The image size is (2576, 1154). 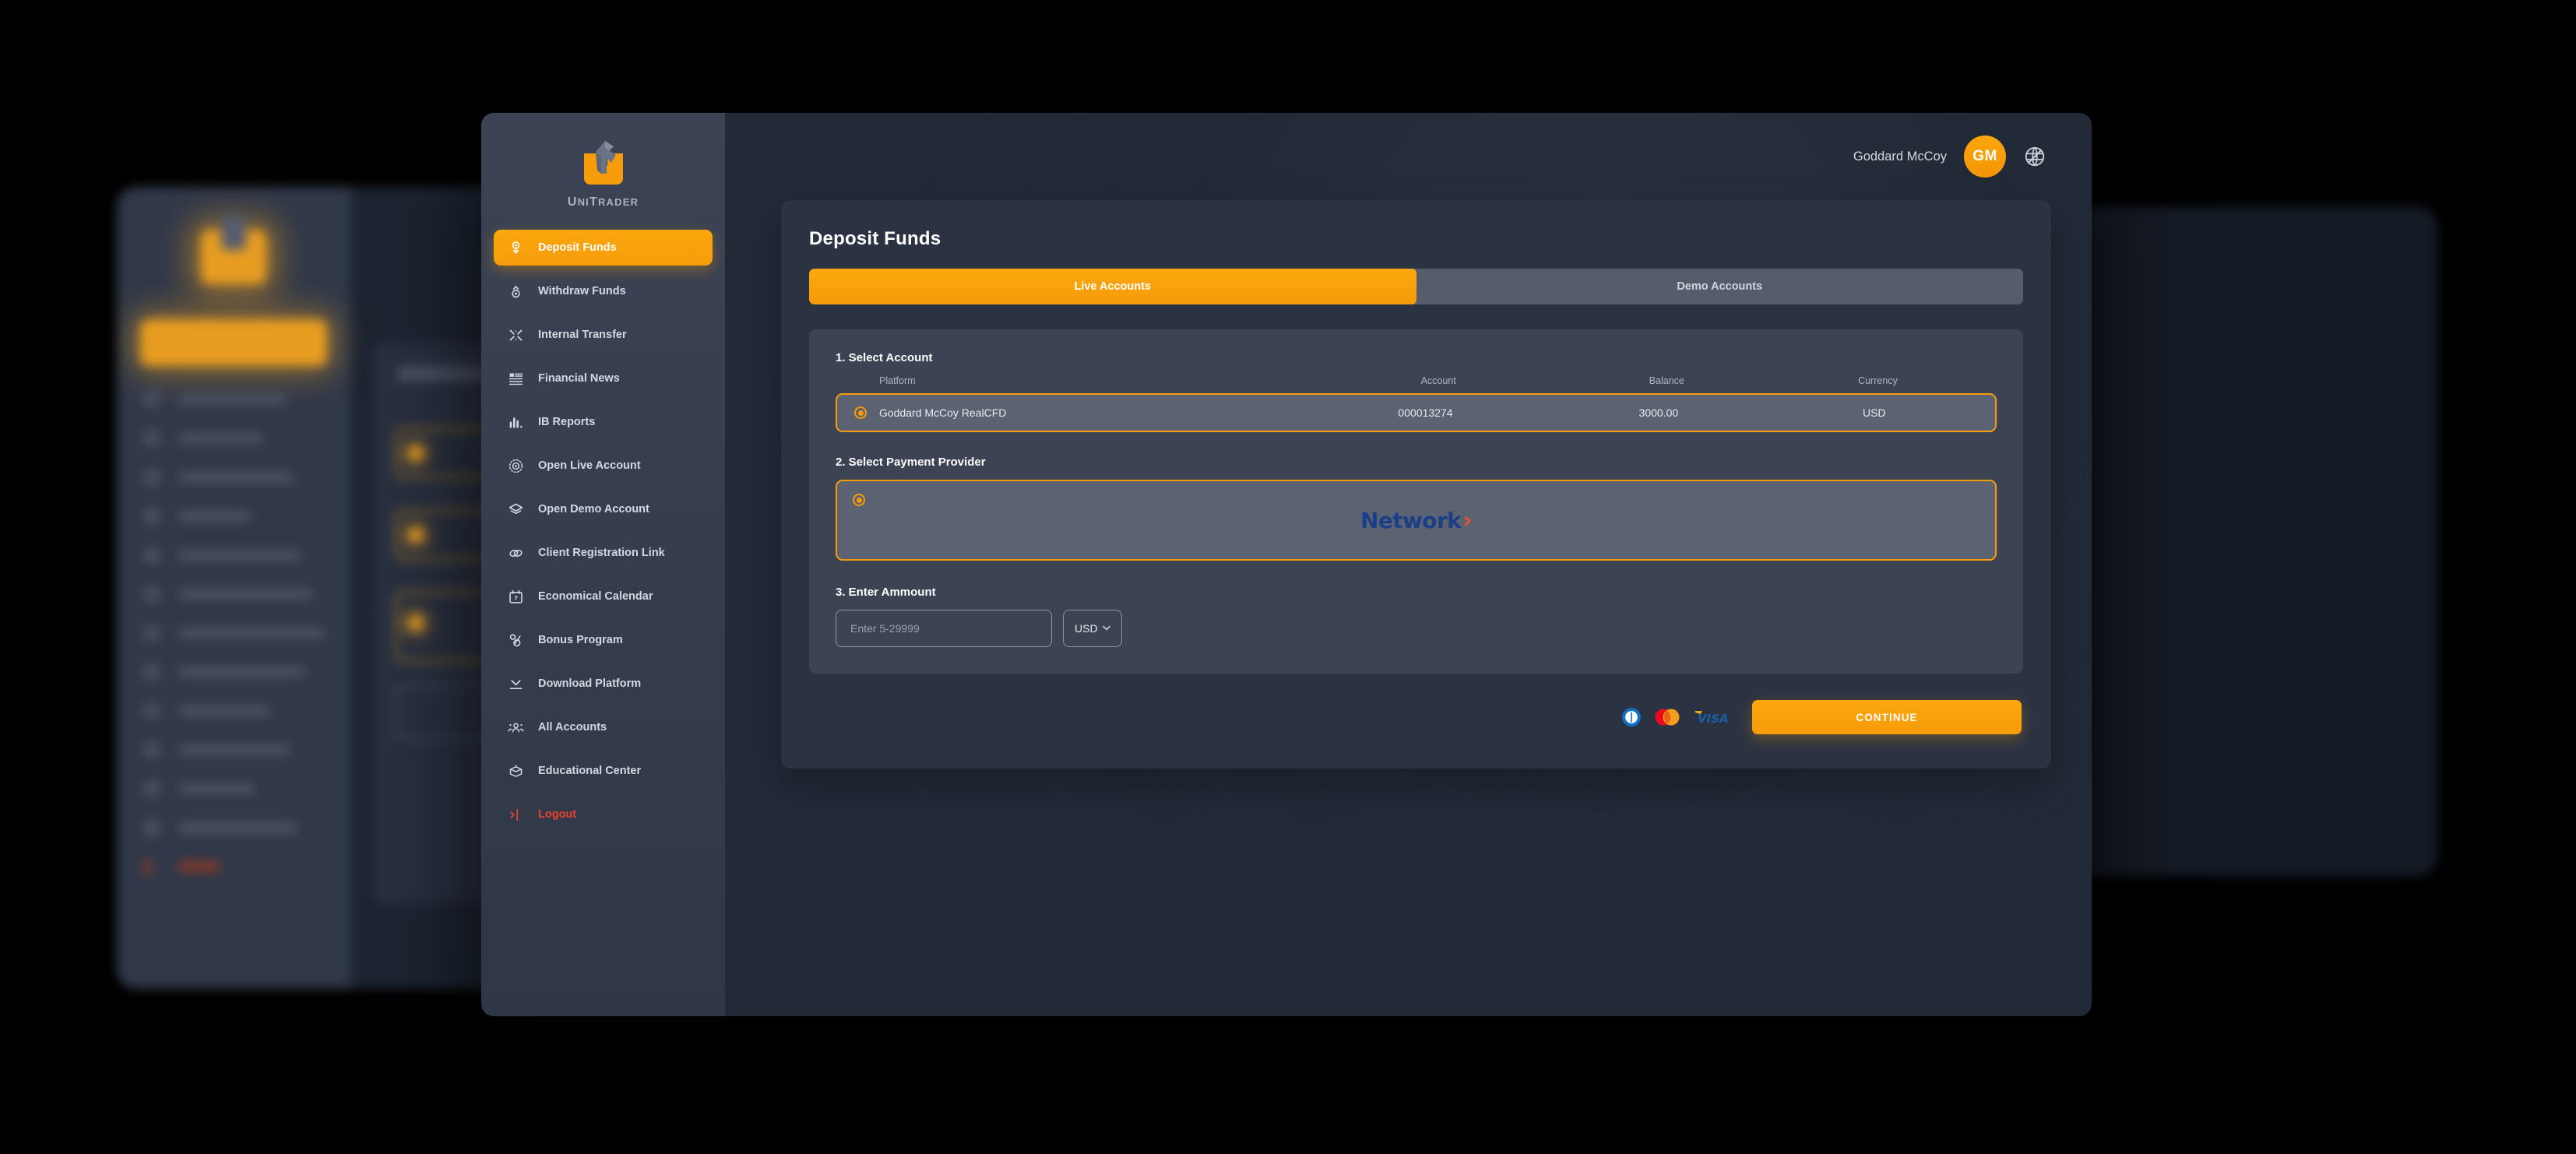 I want to click on page-title: Deposit Funds, so click(x=875, y=238).